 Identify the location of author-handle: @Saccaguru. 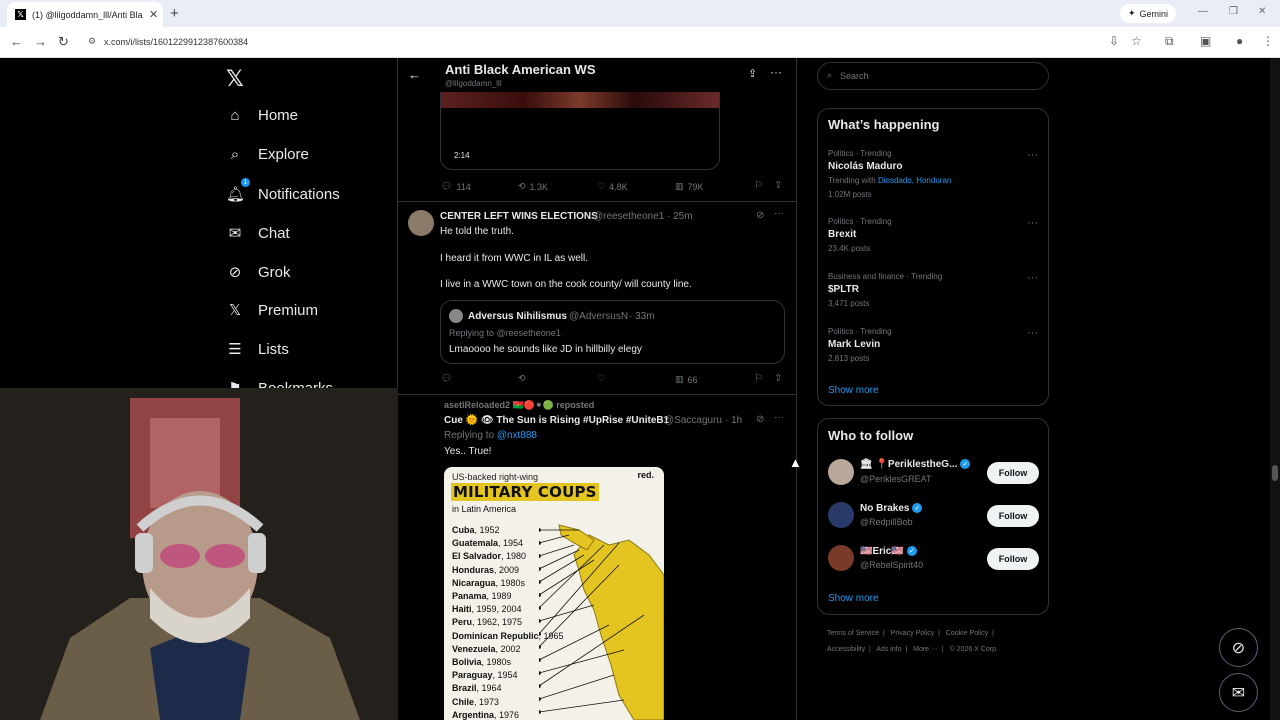
(693, 420).